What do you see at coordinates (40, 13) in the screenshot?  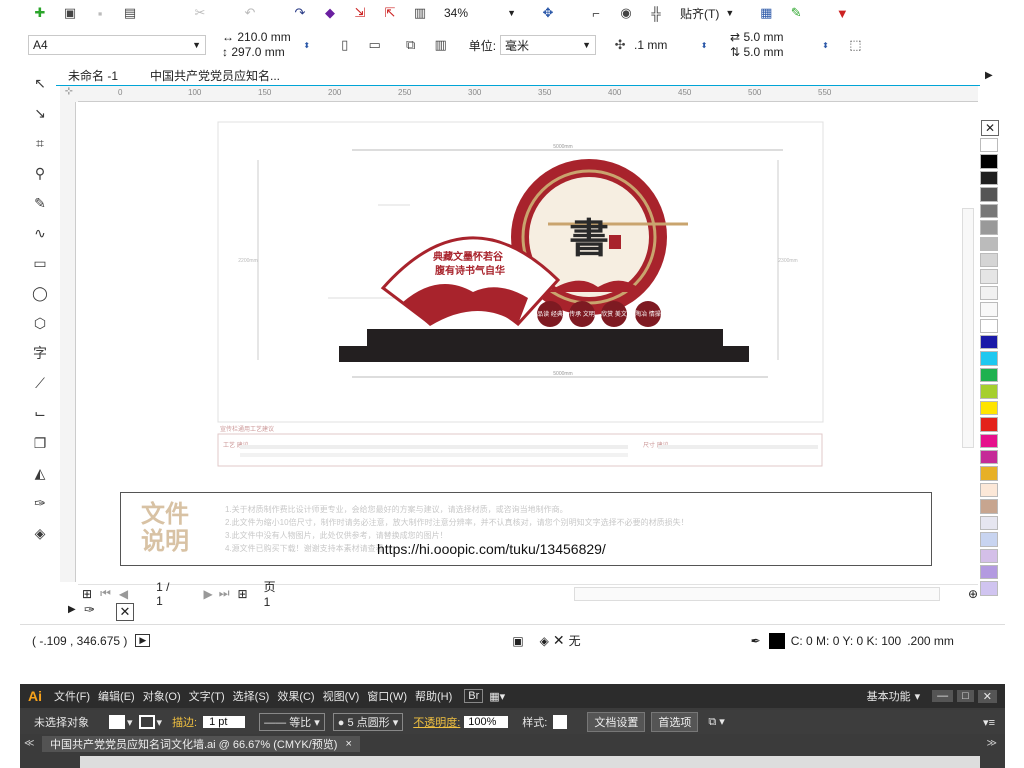 I see `new-document-icon: ✚` at bounding box center [40, 13].